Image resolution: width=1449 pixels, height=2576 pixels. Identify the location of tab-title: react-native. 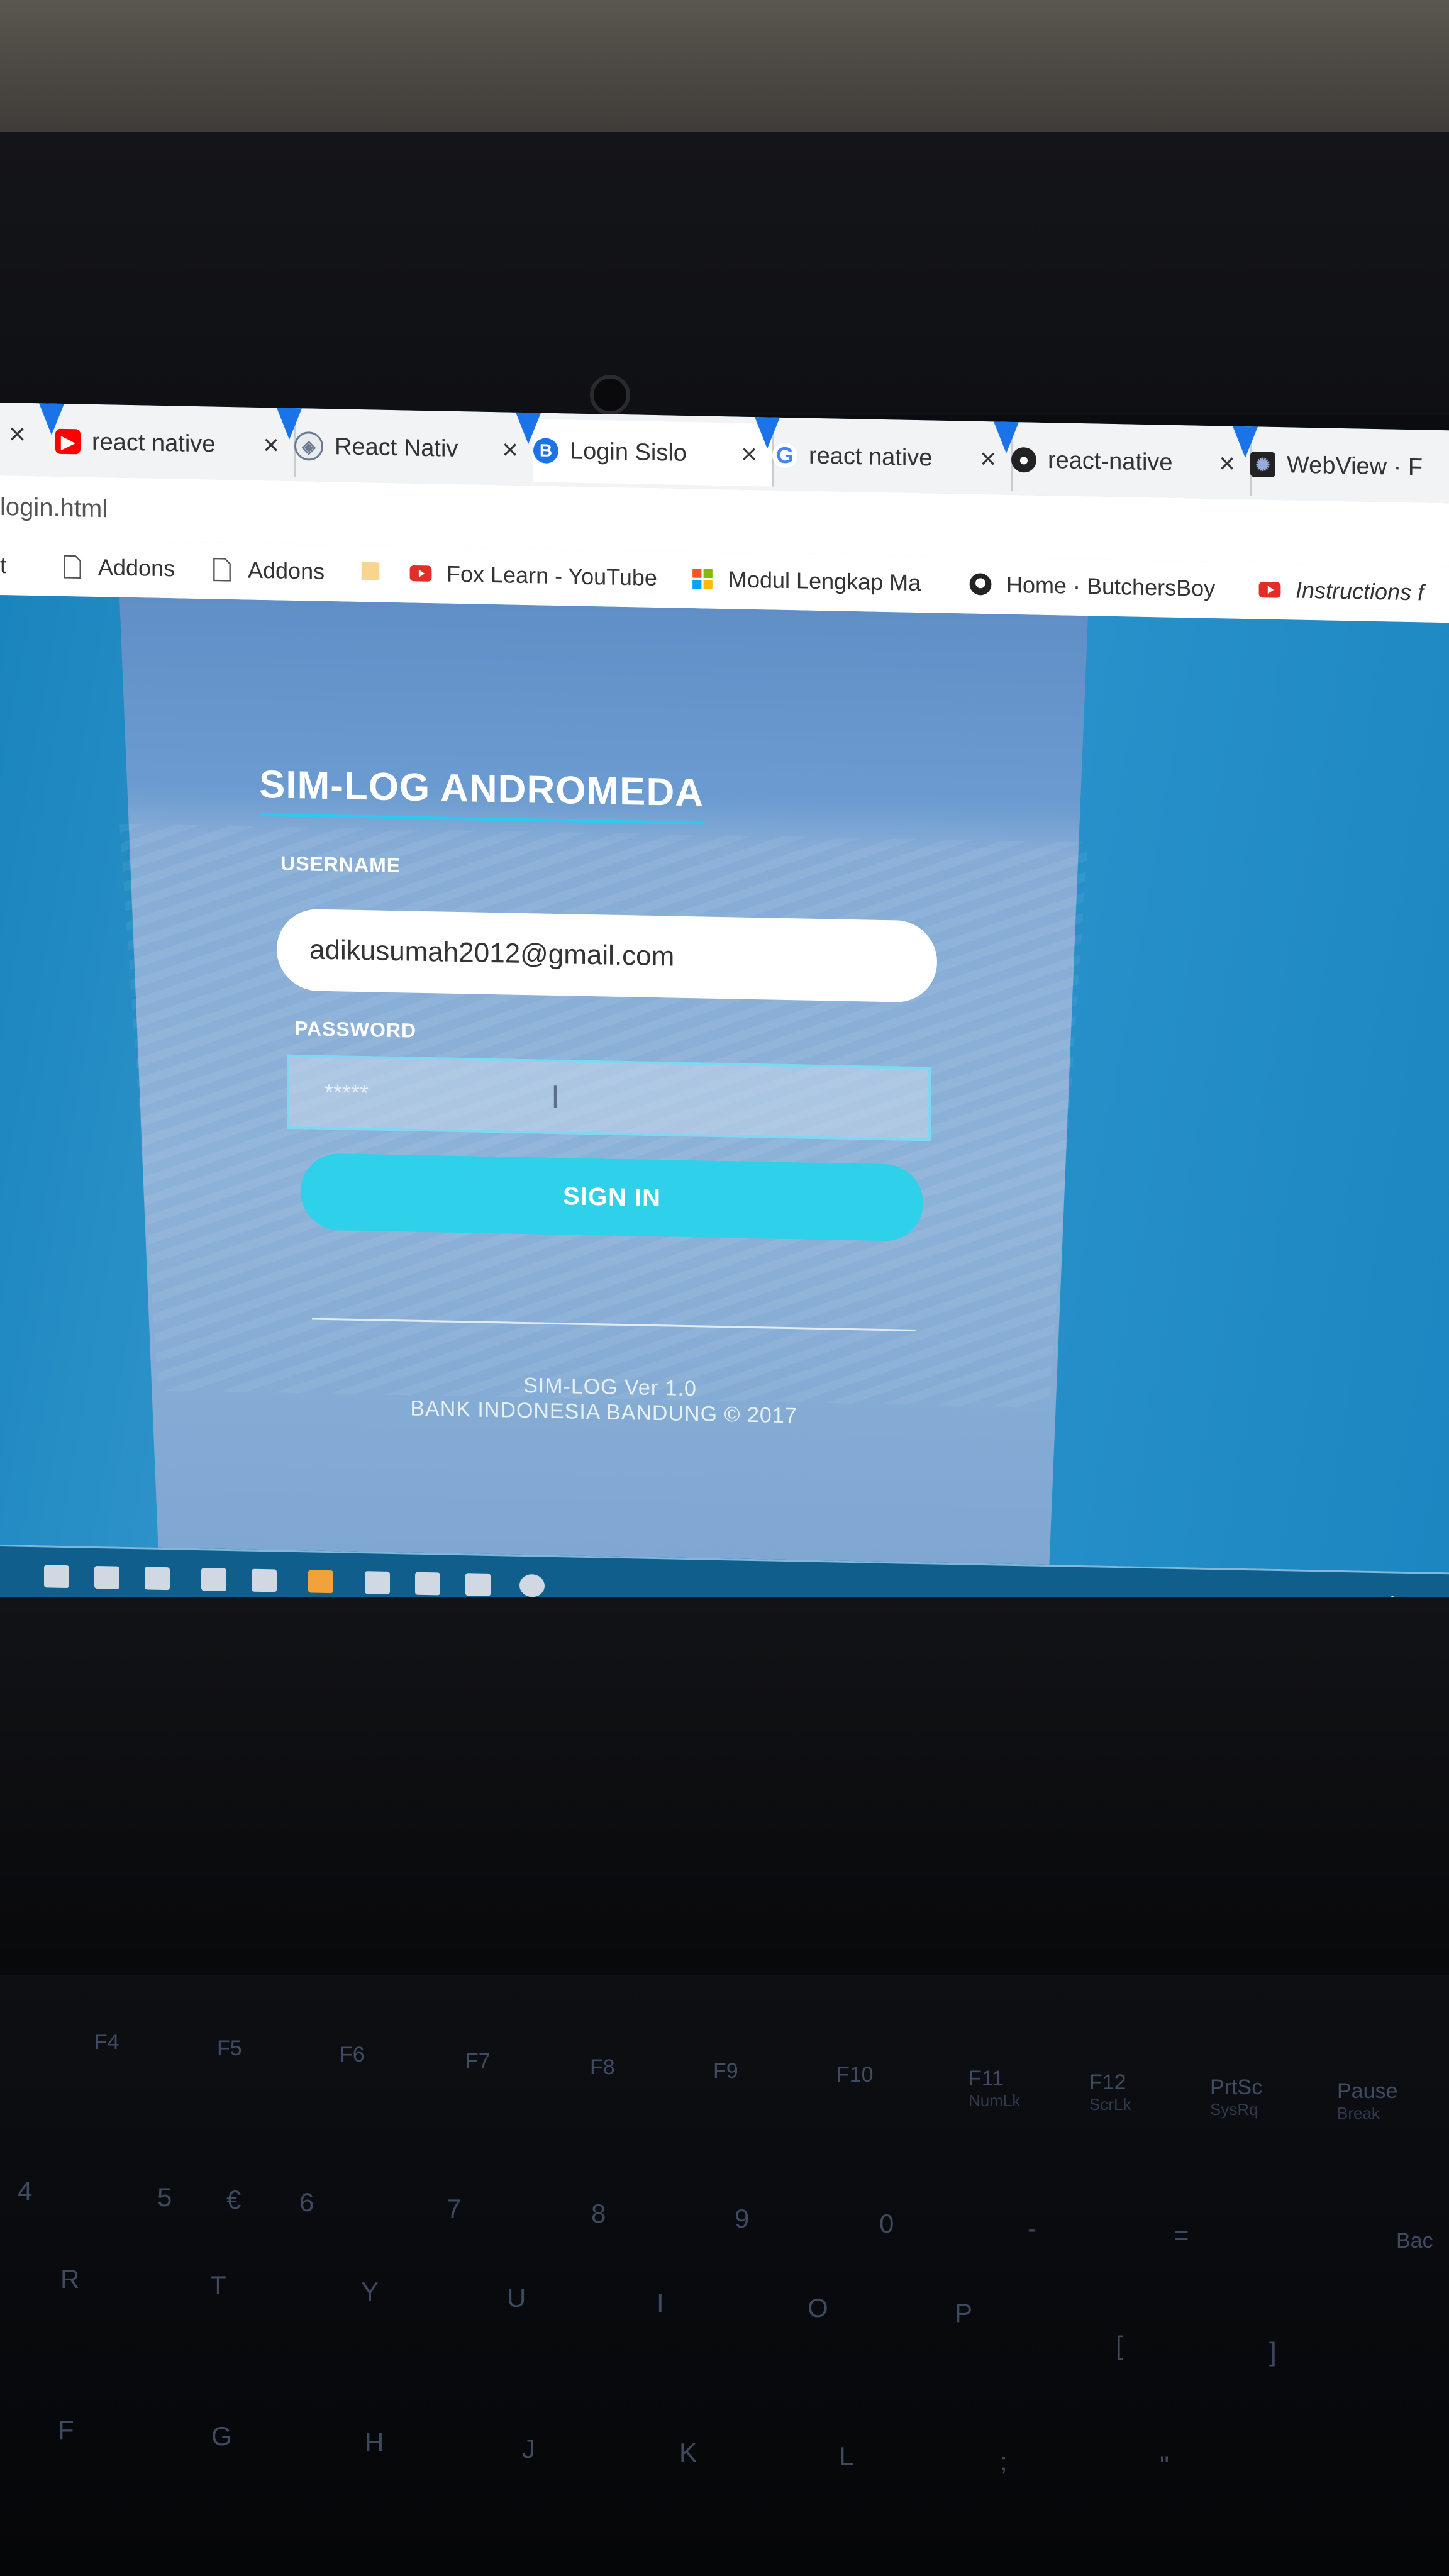
(1110, 461).